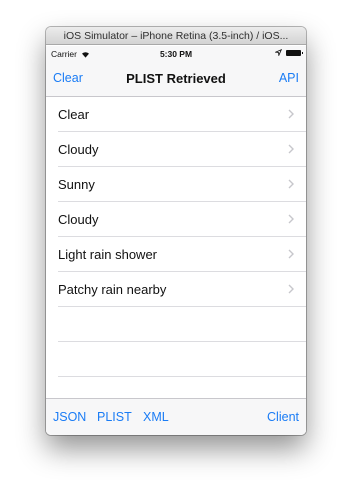 This screenshot has width=352, height=500. Describe the element at coordinates (69, 417) in the screenshot. I see `json-button: JSON` at that location.